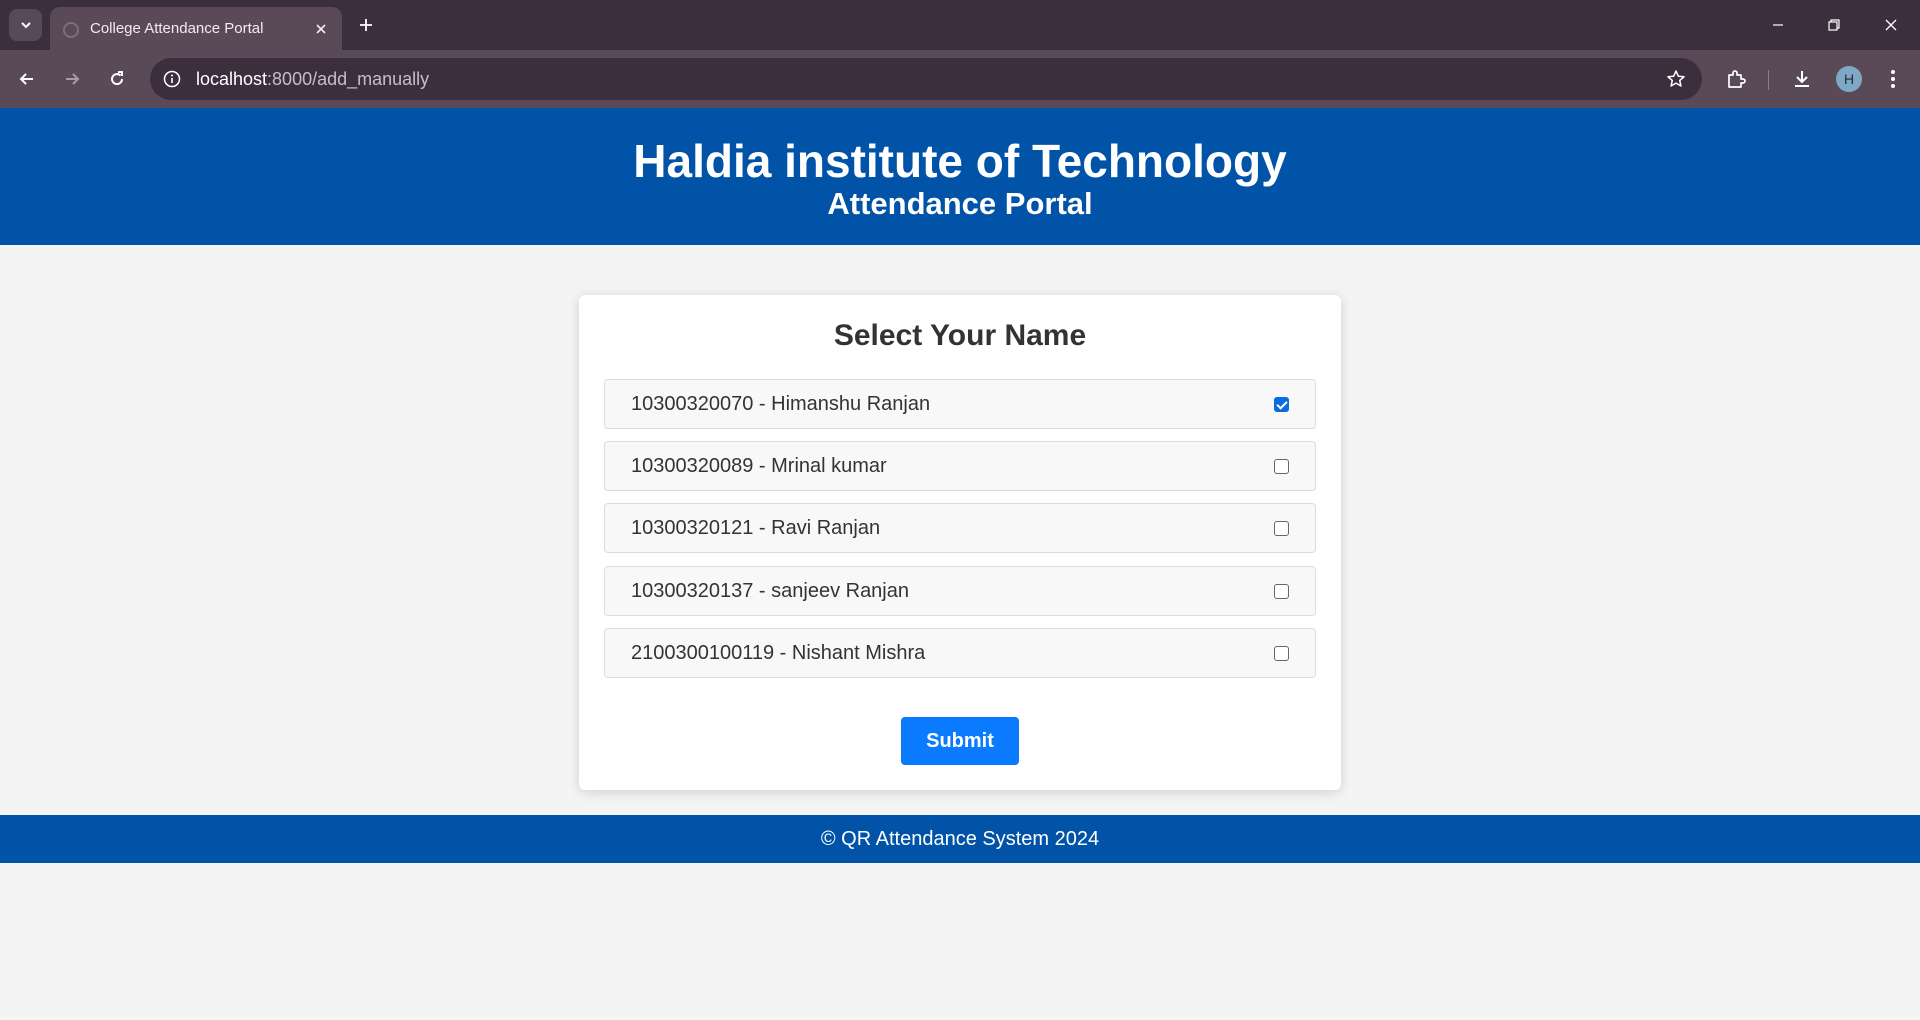 This screenshot has width=1920, height=1020. Describe the element at coordinates (232, 79) in the screenshot. I see `url-host: localhost` at that location.